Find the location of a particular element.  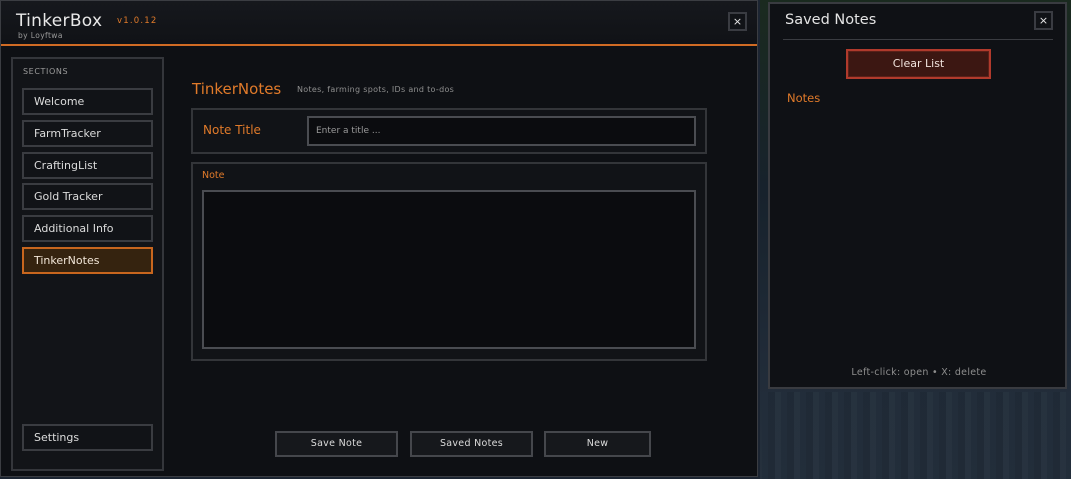

app-version: v1.0.12 is located at coordinates (137, 21).